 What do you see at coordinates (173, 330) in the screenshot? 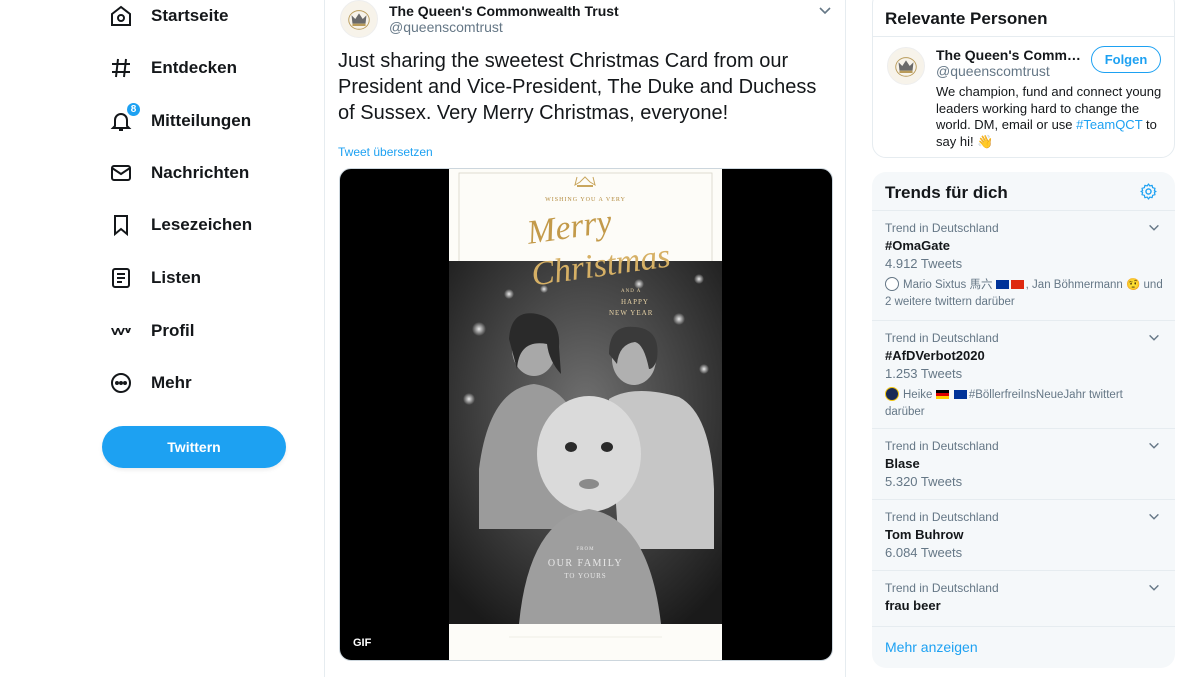
I see `nav-label: Profil` at bounding box center [173, 330].